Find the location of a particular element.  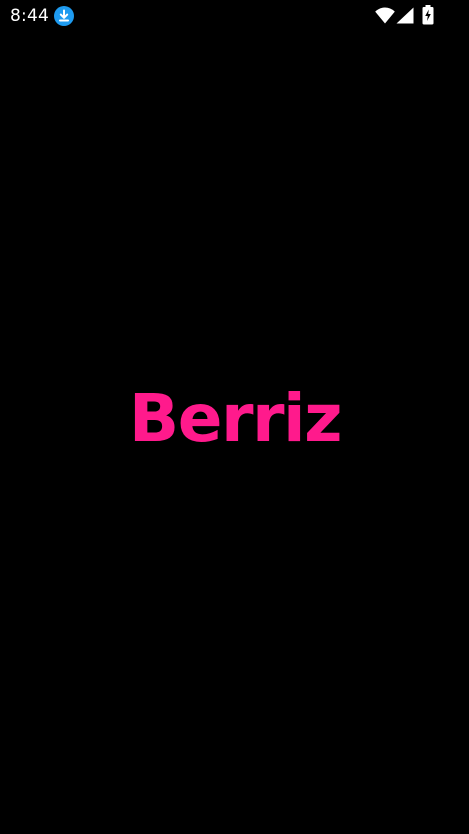

download-icon is located at coordinates (64, 16).